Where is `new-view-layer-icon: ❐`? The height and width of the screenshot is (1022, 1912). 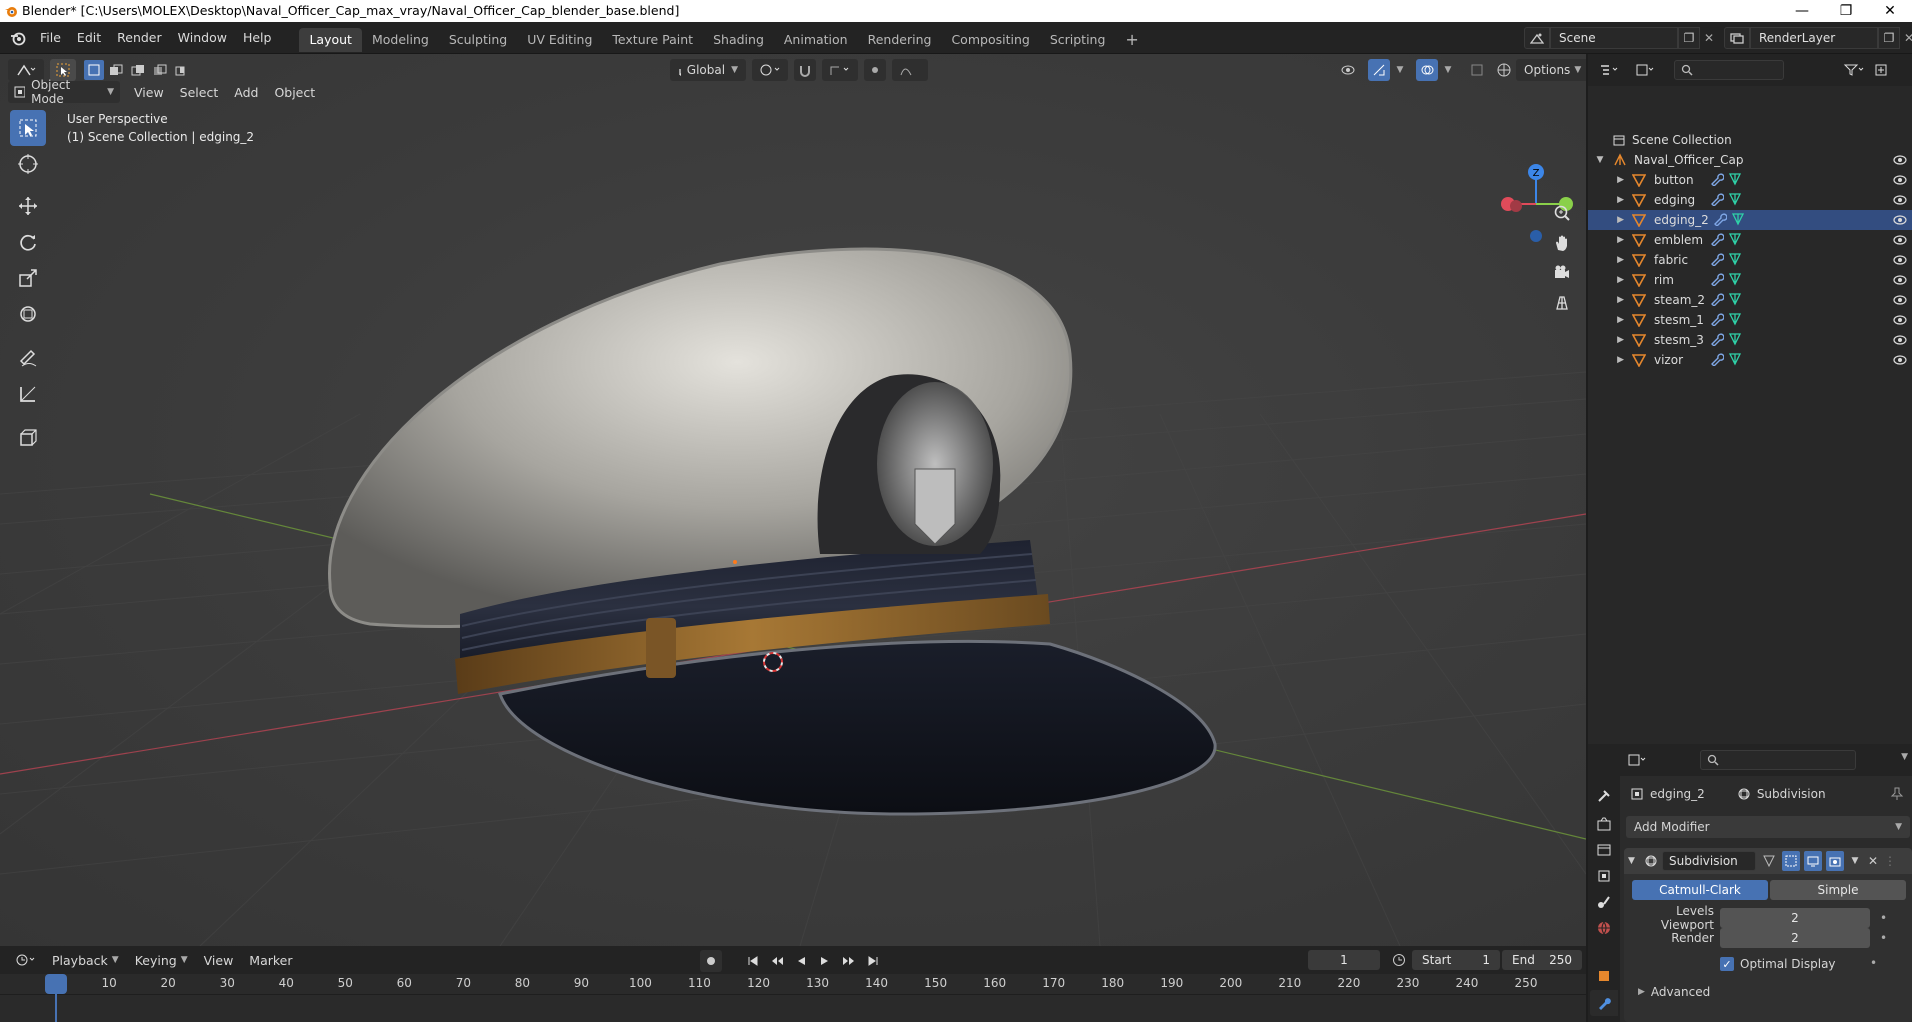
new-view-layer-icon: ❐ is located at coordinates (1889, 38).